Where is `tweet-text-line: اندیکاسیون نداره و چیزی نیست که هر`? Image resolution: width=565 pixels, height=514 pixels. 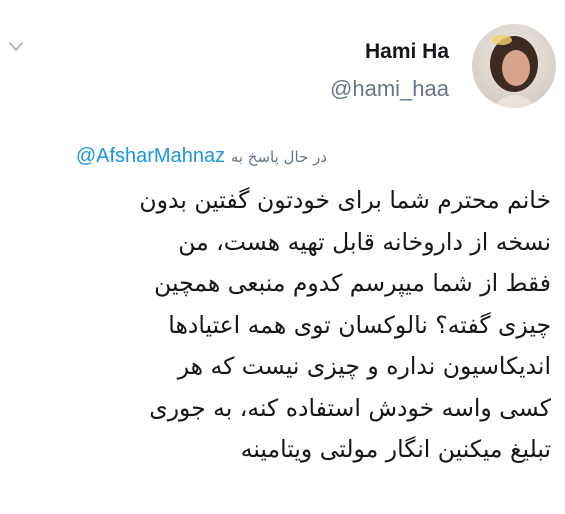
tweet-text-line: اندیکاسیون نداره و چیزی نیست که هر is located at coordinates (364, 366).